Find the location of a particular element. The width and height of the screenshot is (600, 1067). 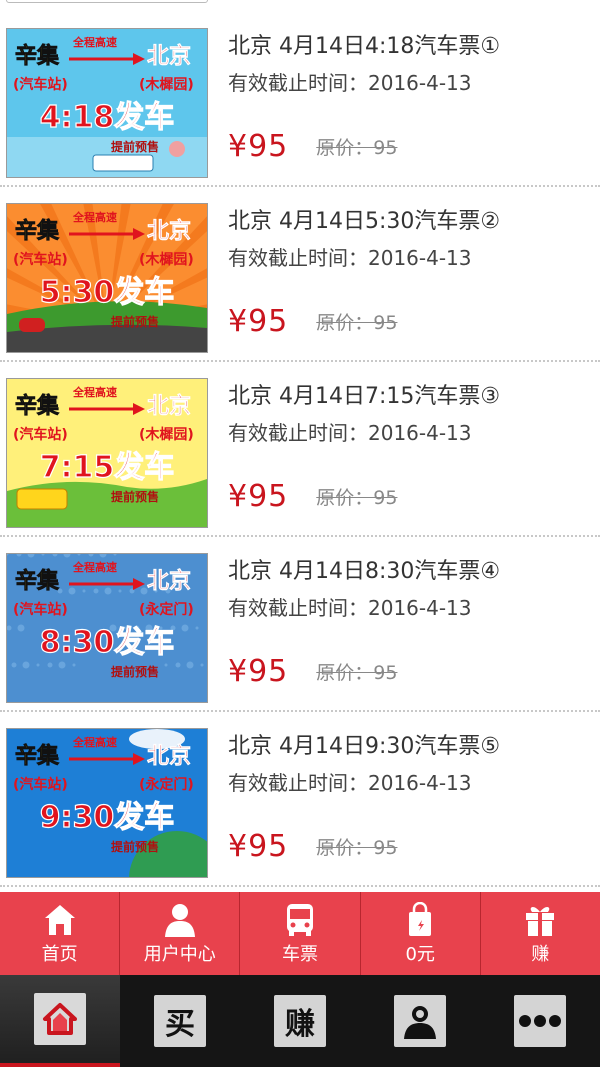

banner-graphic: 辛集全程高速北京 (汽车站) (永定门) 9:30发车提前预售 is located at coordinates (107, 803).